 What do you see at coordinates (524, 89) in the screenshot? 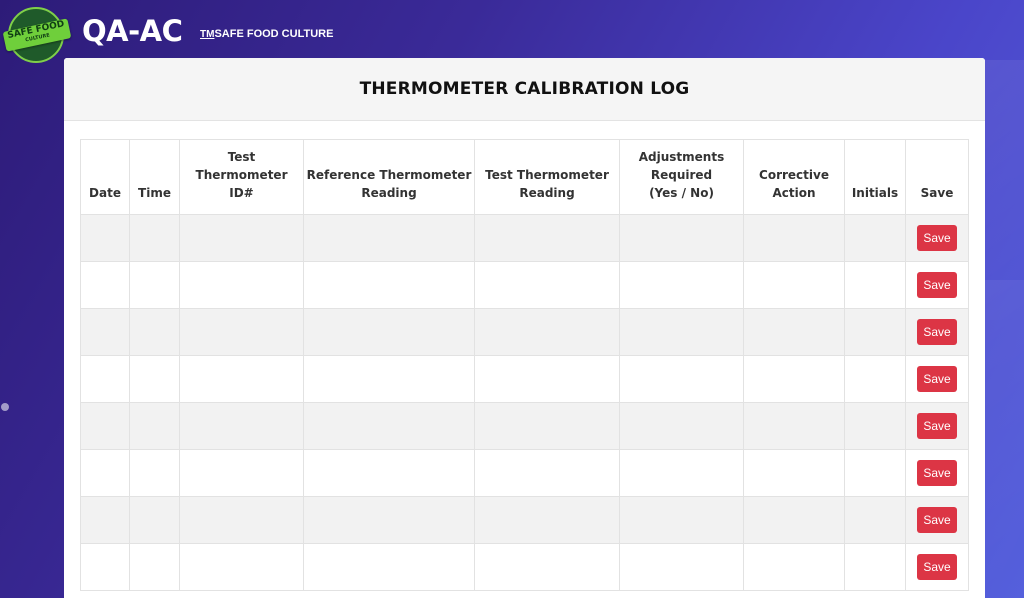
I see `card-header: THERMOMETER CALIBRATION LOG` at bounding box center [524, 89].